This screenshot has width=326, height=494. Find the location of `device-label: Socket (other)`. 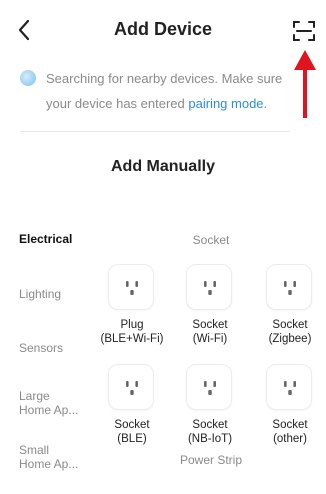

device-label: Socket (other) is located at coordinates (290, 432).